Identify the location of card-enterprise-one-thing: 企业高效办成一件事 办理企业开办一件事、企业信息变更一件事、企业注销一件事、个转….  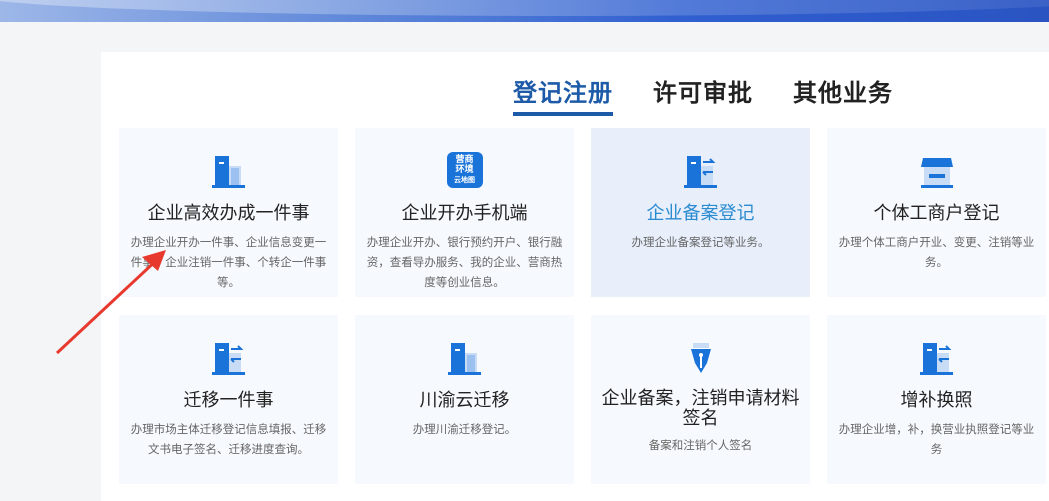
(228, 212).